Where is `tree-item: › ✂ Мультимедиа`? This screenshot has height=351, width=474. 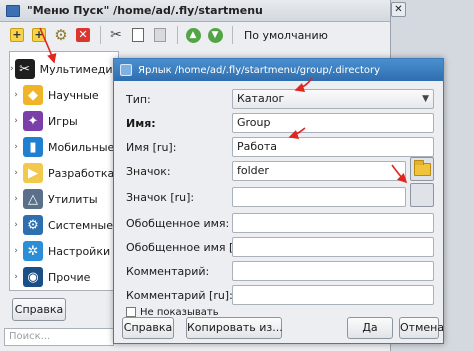 tree-item: › ✂ Мультимедиа is located at coordinates (64, 69).